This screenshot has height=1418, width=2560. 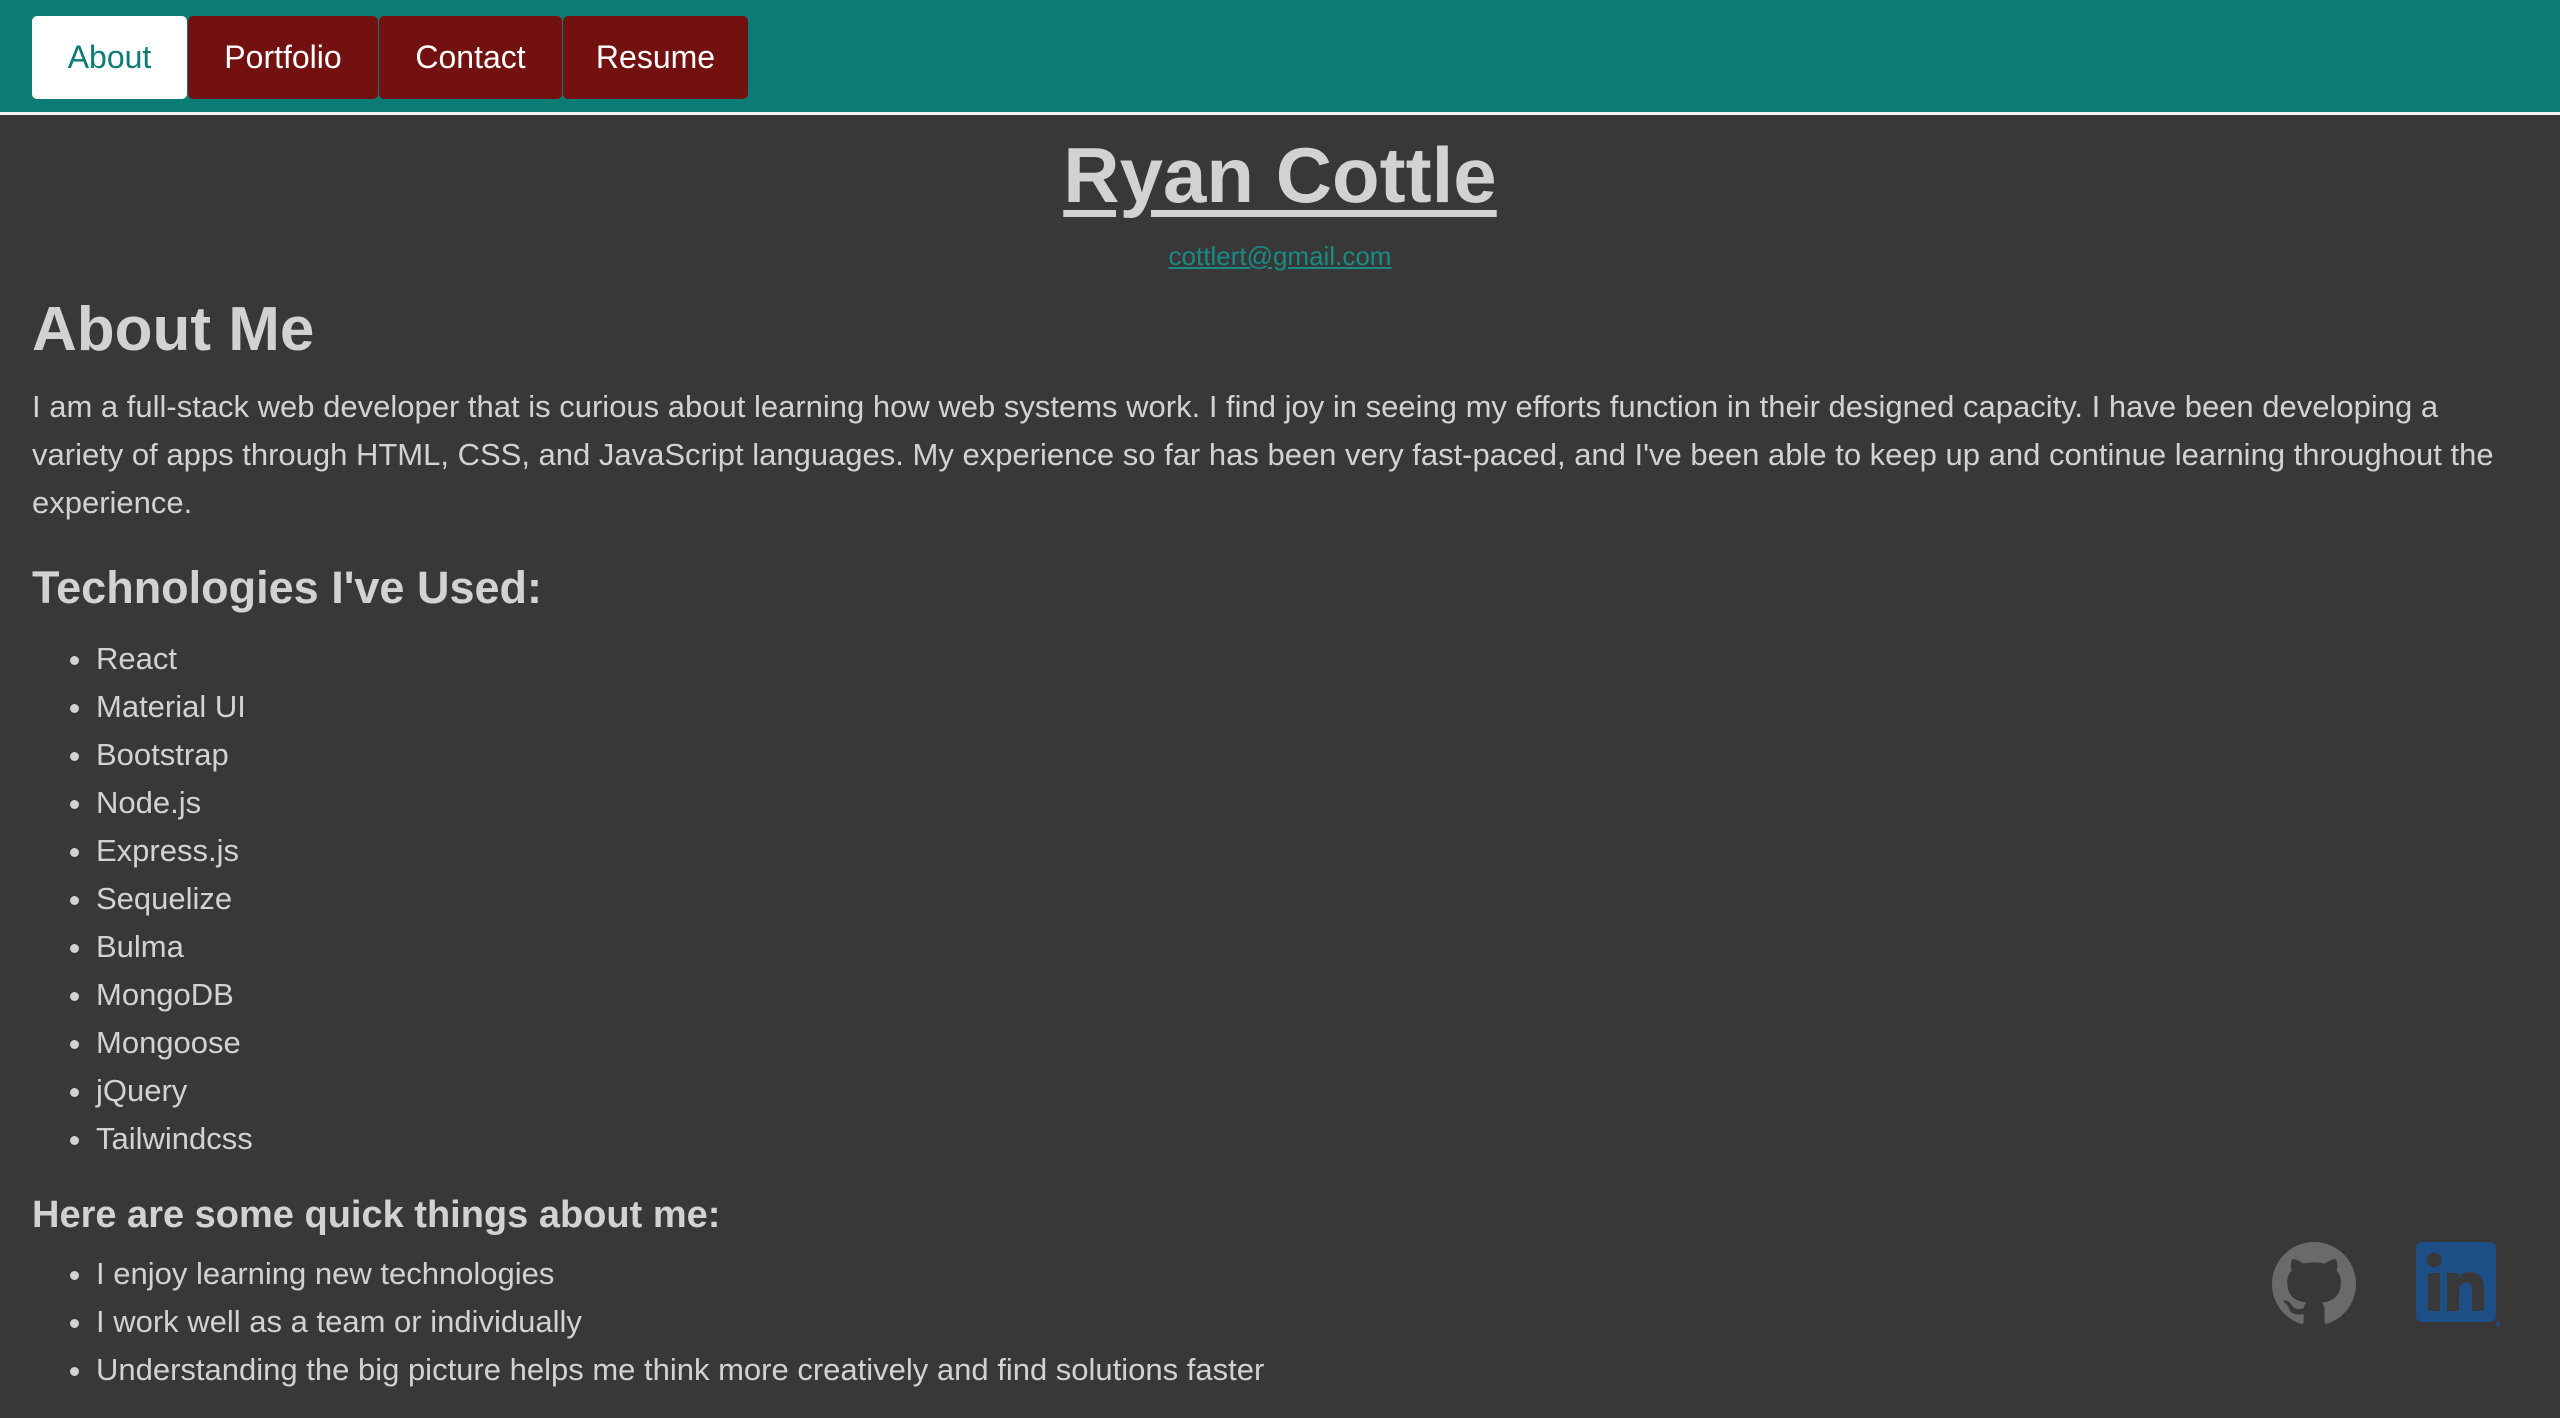 I want to click on list-item: Material UI, so click(x=1296, y=707).